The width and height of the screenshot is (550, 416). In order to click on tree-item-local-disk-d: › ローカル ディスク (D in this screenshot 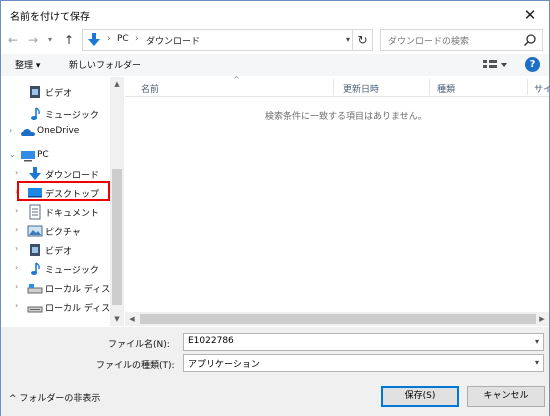, I will do `click(55, 307)`.